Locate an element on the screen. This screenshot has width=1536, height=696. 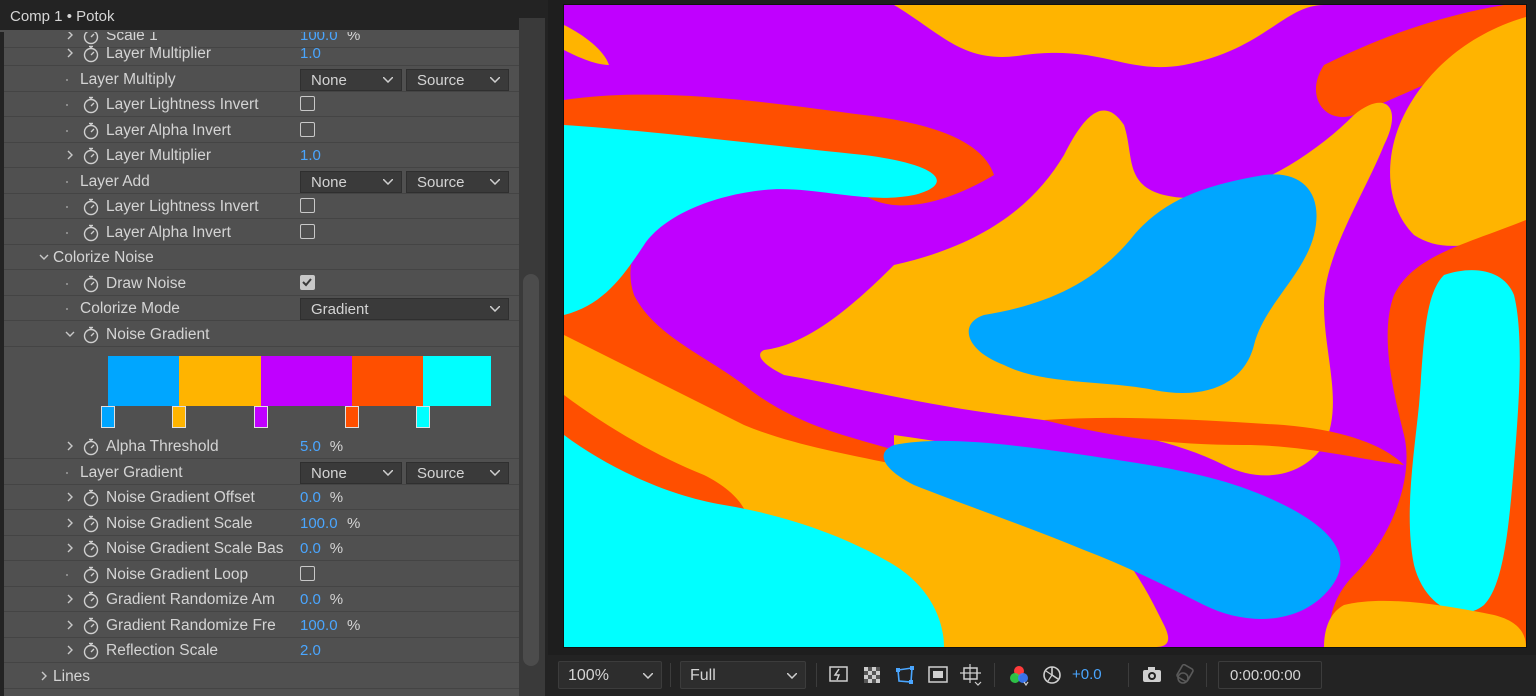
property-label: Reflection Scale is located at coordinates (162, 650).